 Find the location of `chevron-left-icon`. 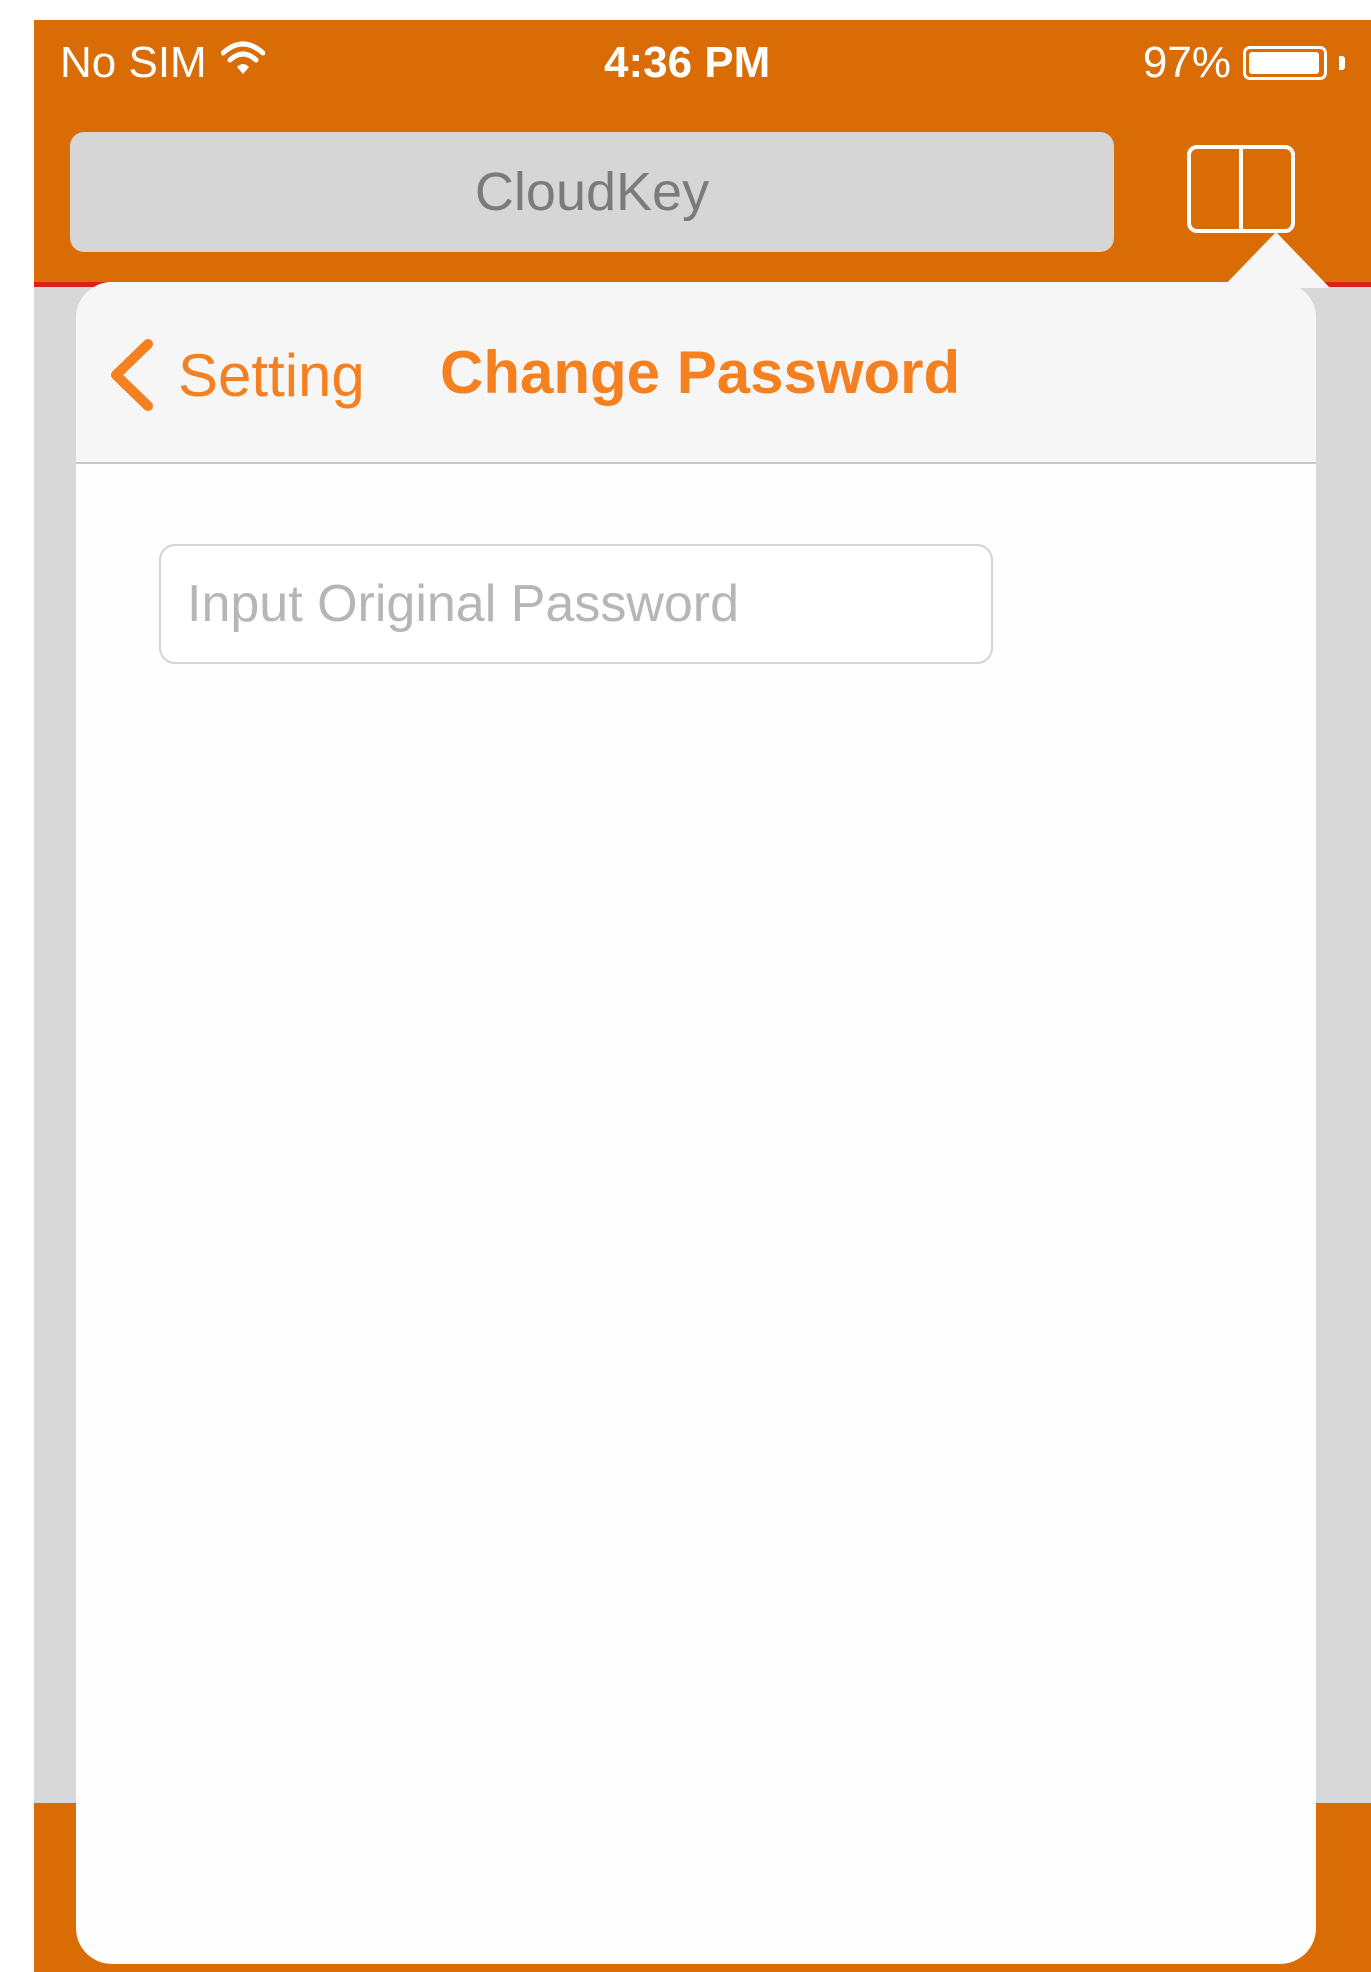

chevron-left-icon is located at coordinates (132, 375).